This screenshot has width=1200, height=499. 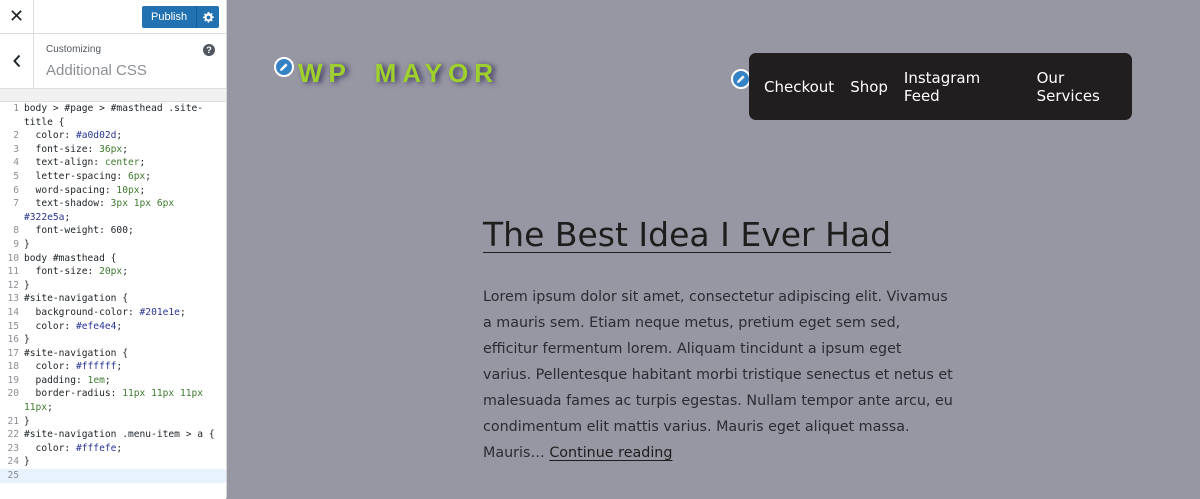 What do you see at coordinates (113, 286) in the screenshot?
I see `code-line: 12}` at bounding box center [113, 286].